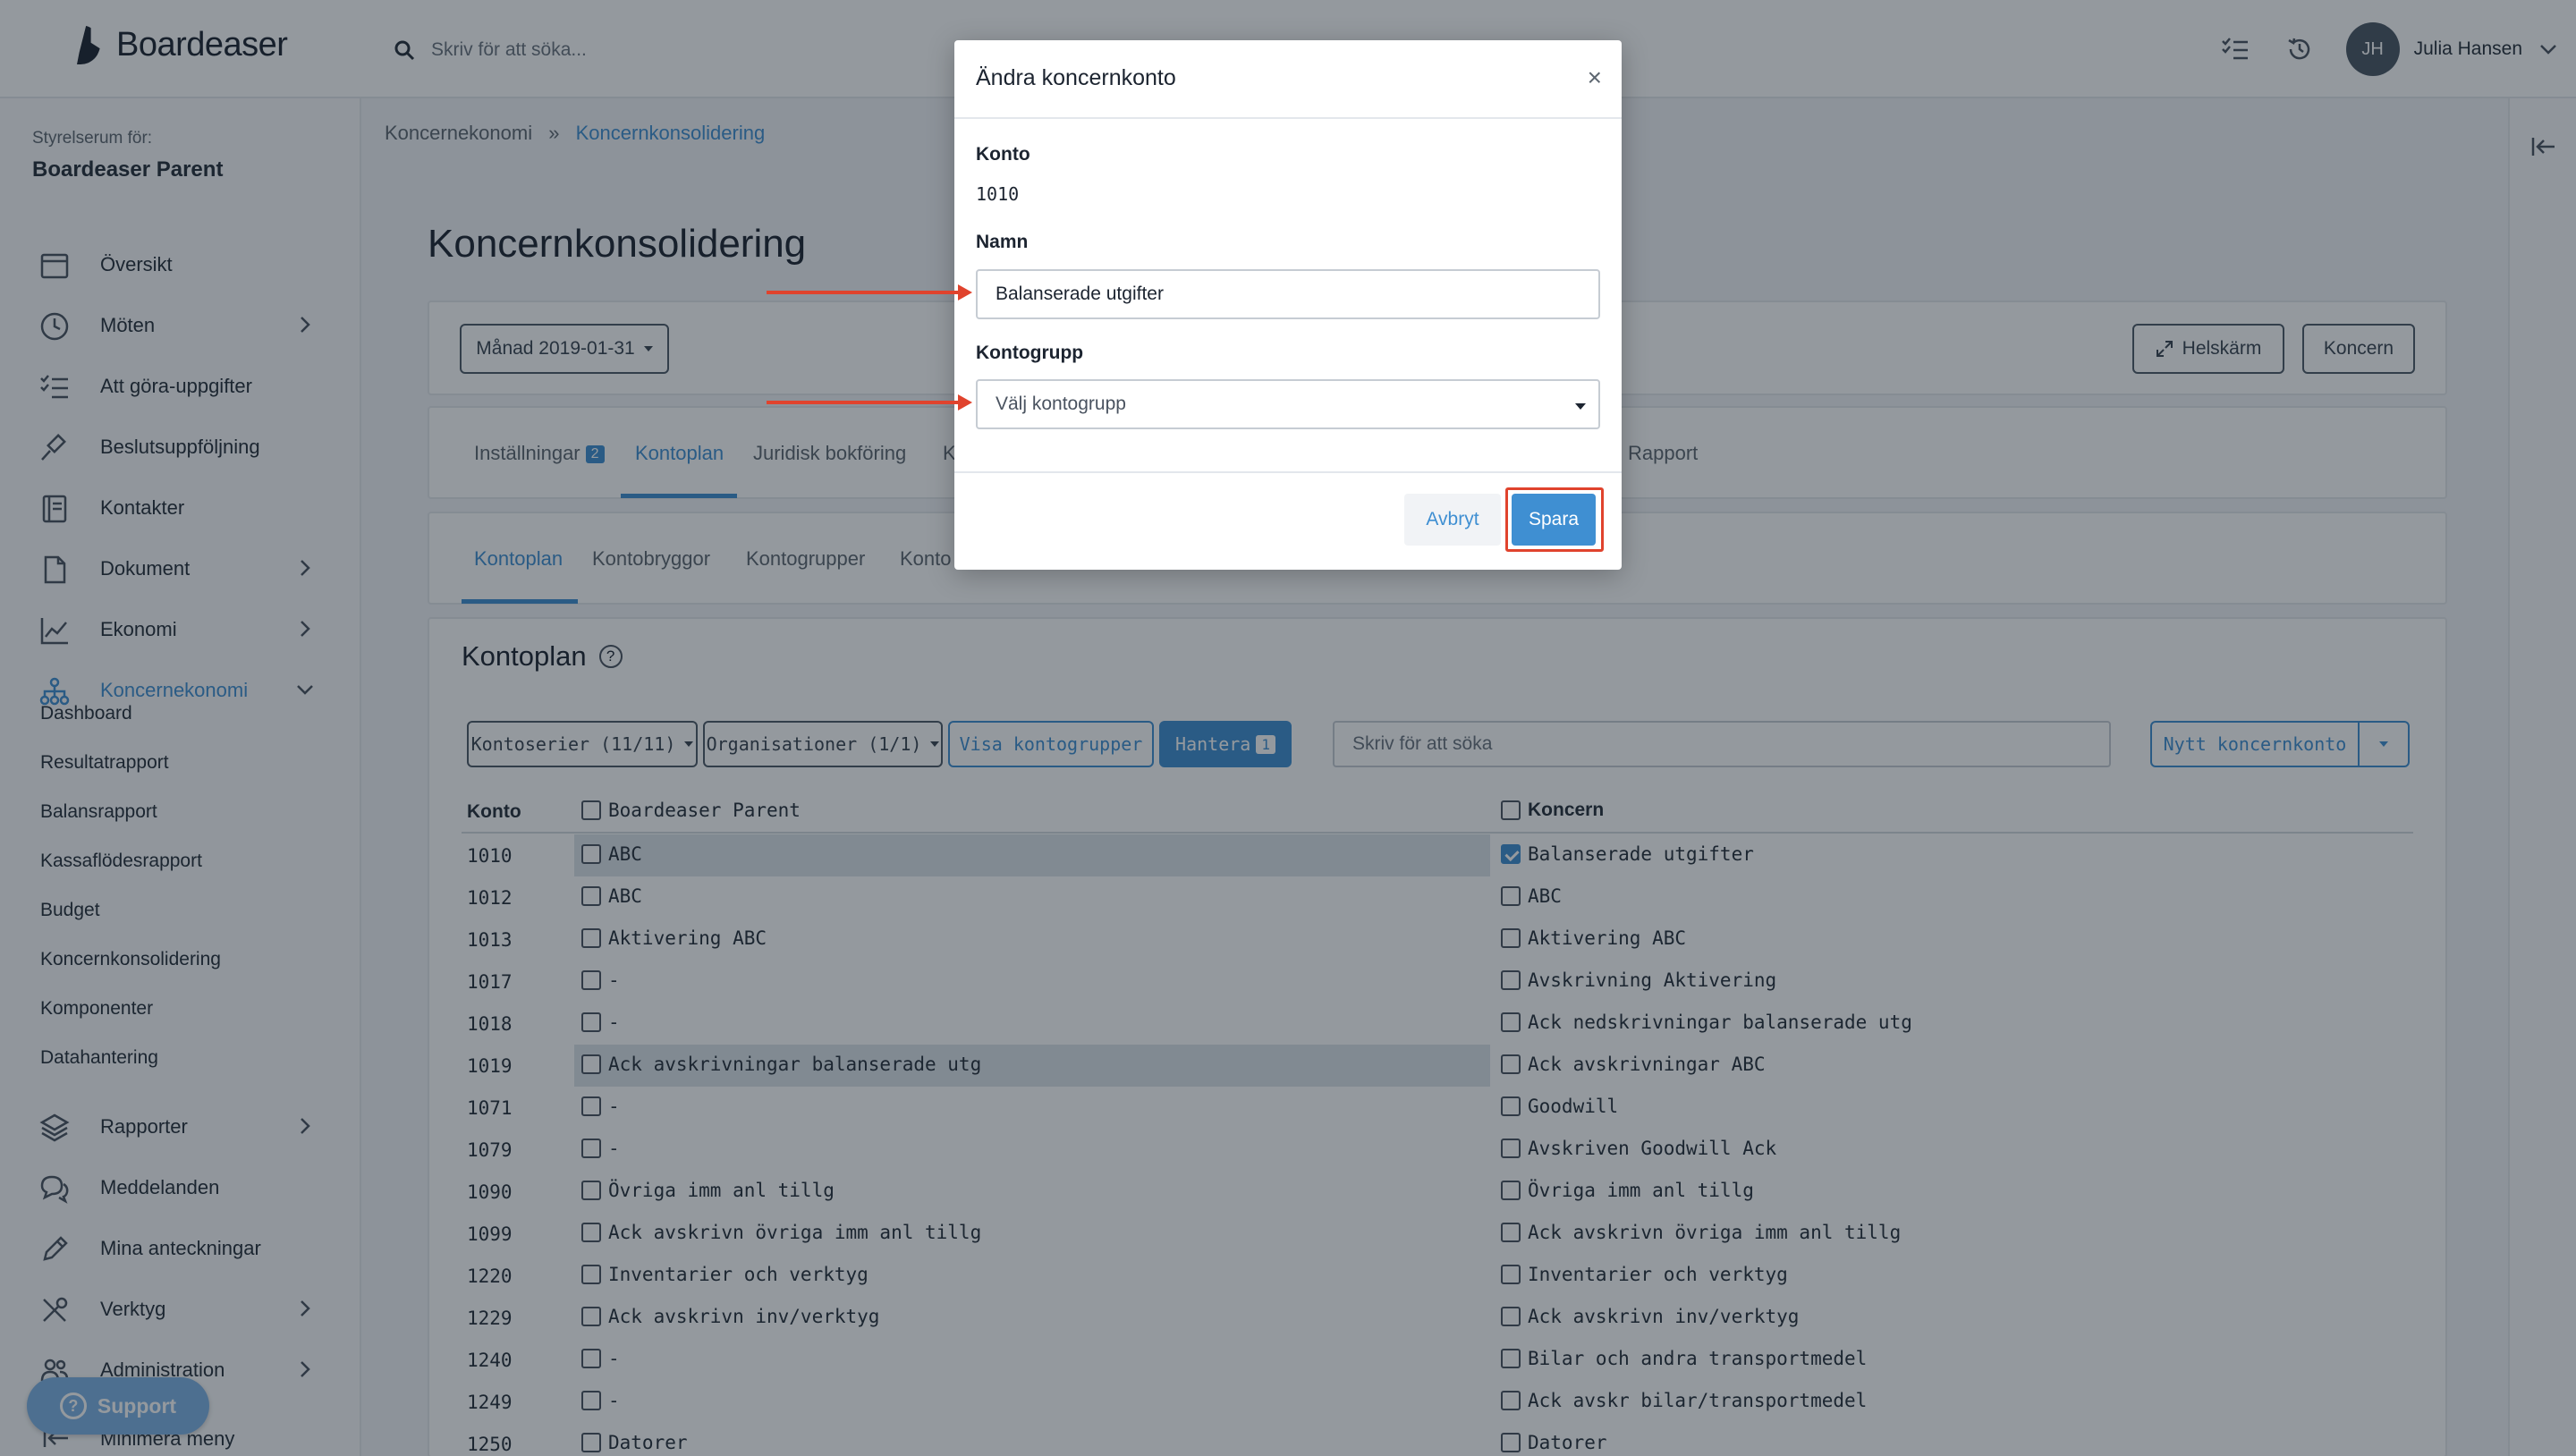  What do you see at coordinates (1030, 353) in the screenshot?
I see `kontogrupp-label: Kontogrupp` at bounding box center [1030, 353].